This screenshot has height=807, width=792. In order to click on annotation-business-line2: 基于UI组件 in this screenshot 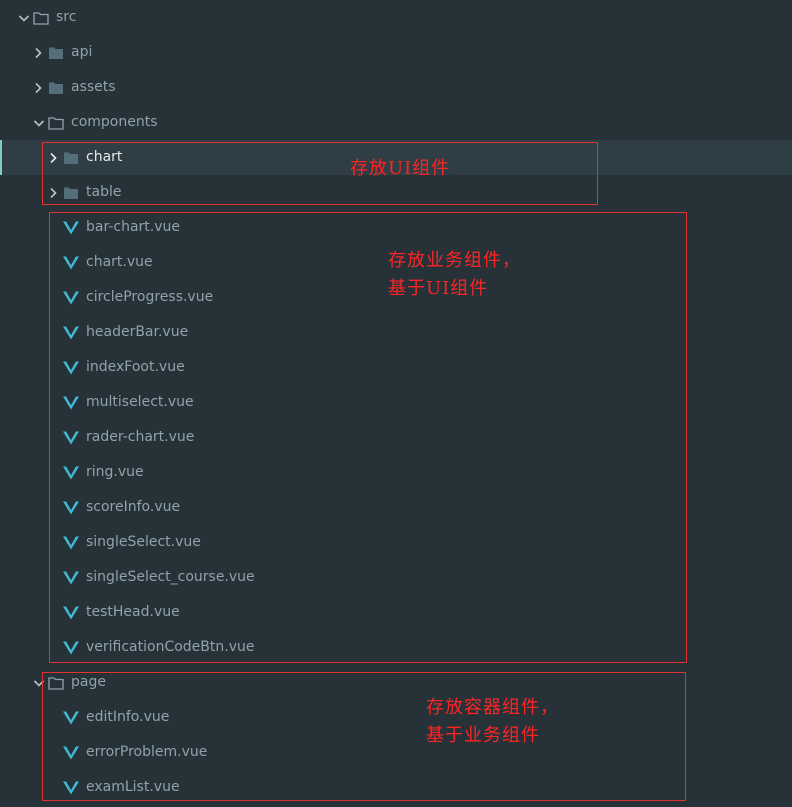, I will do `click(438, 288)`.